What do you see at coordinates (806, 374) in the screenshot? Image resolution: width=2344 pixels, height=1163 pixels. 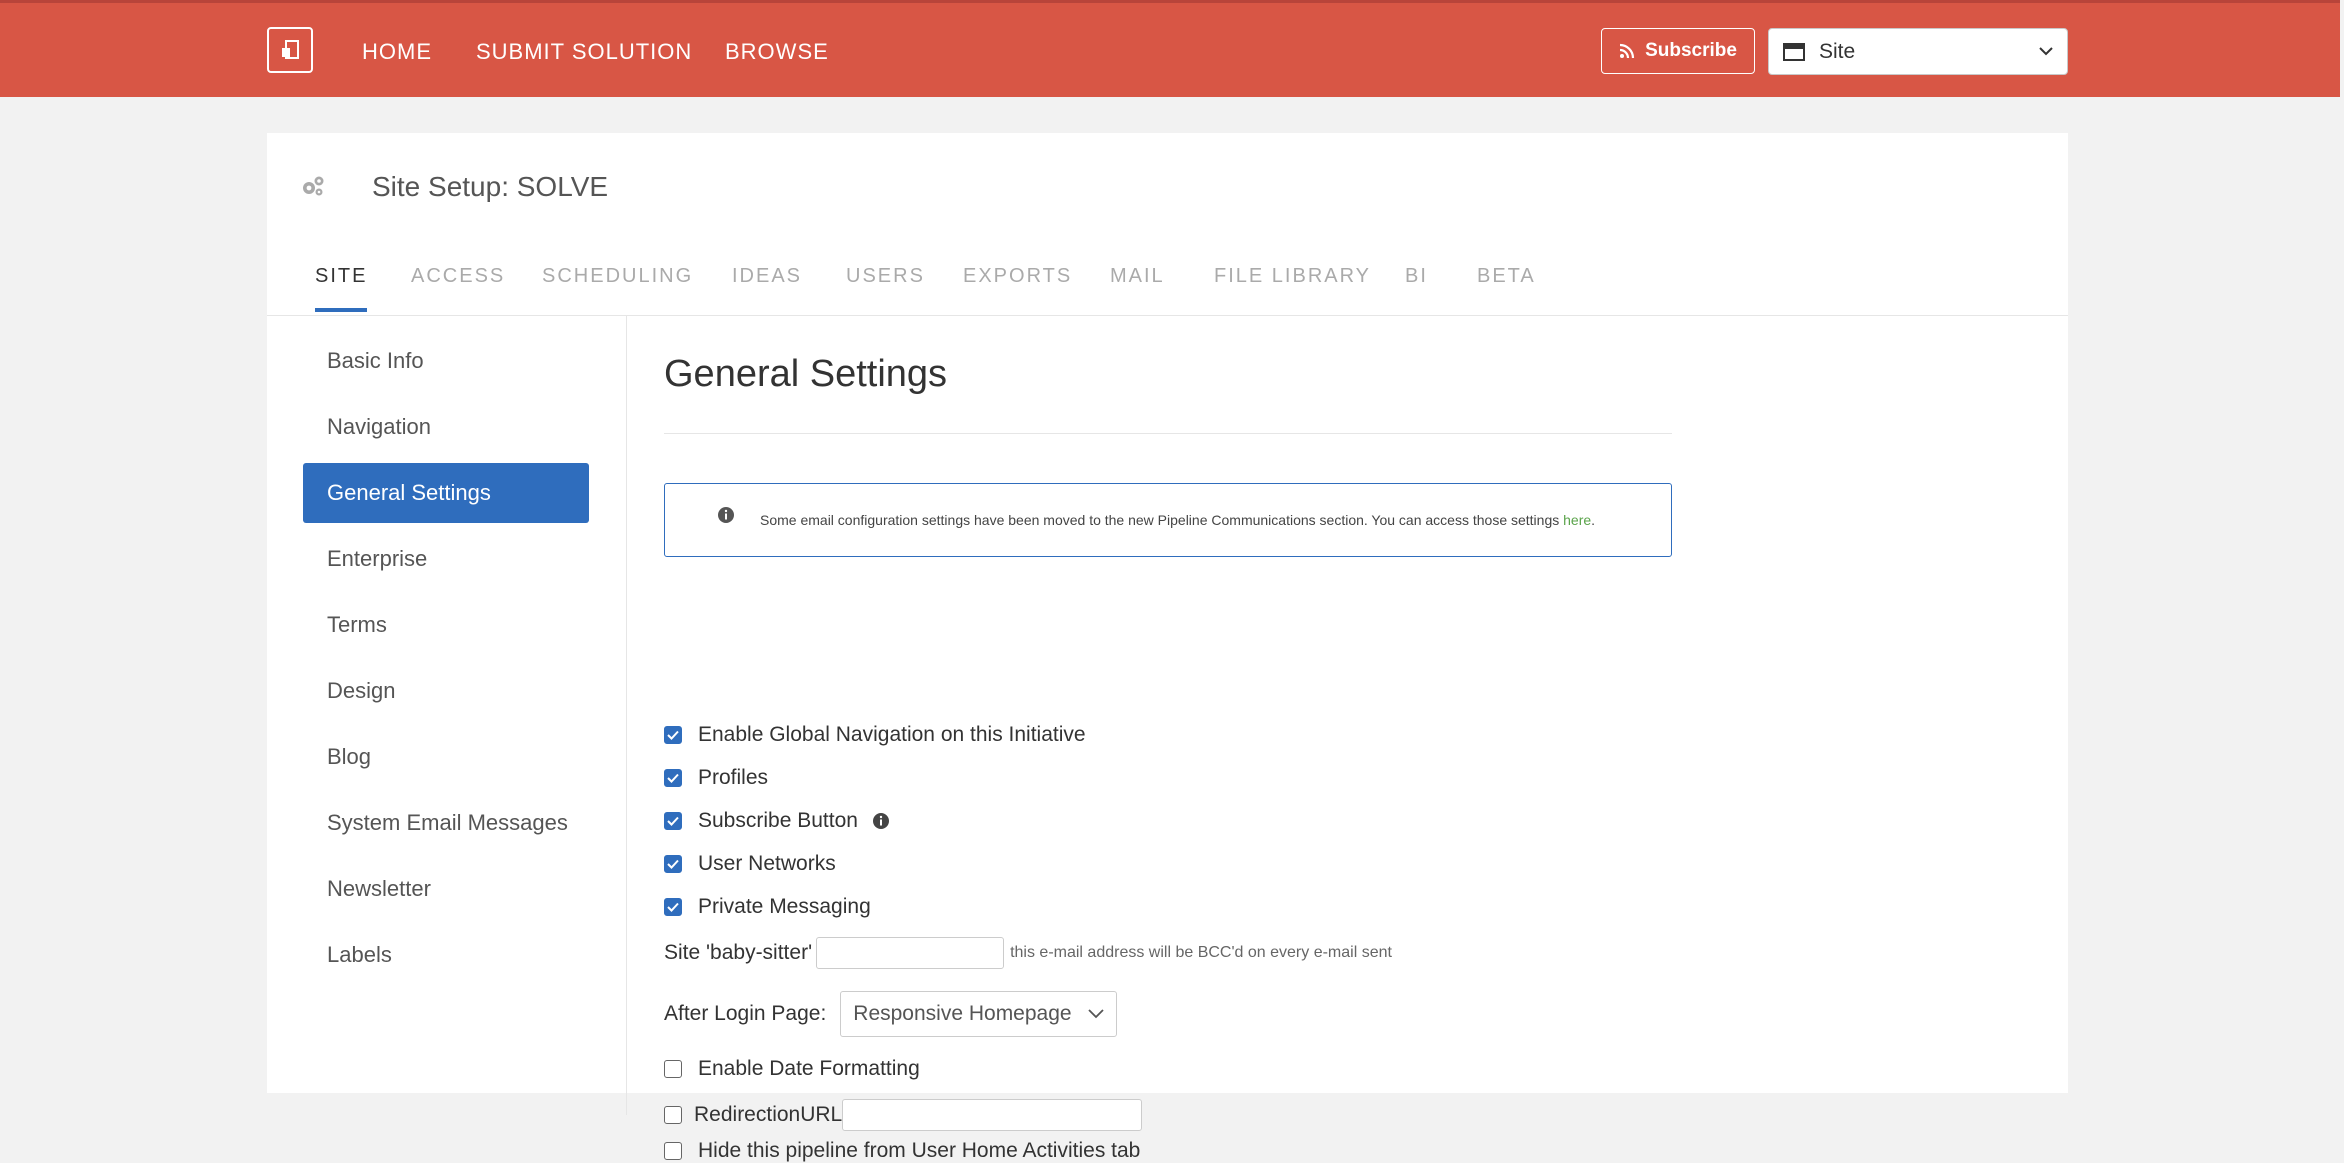 I see `section-title: General Settings` at bounding box center [806, 374].